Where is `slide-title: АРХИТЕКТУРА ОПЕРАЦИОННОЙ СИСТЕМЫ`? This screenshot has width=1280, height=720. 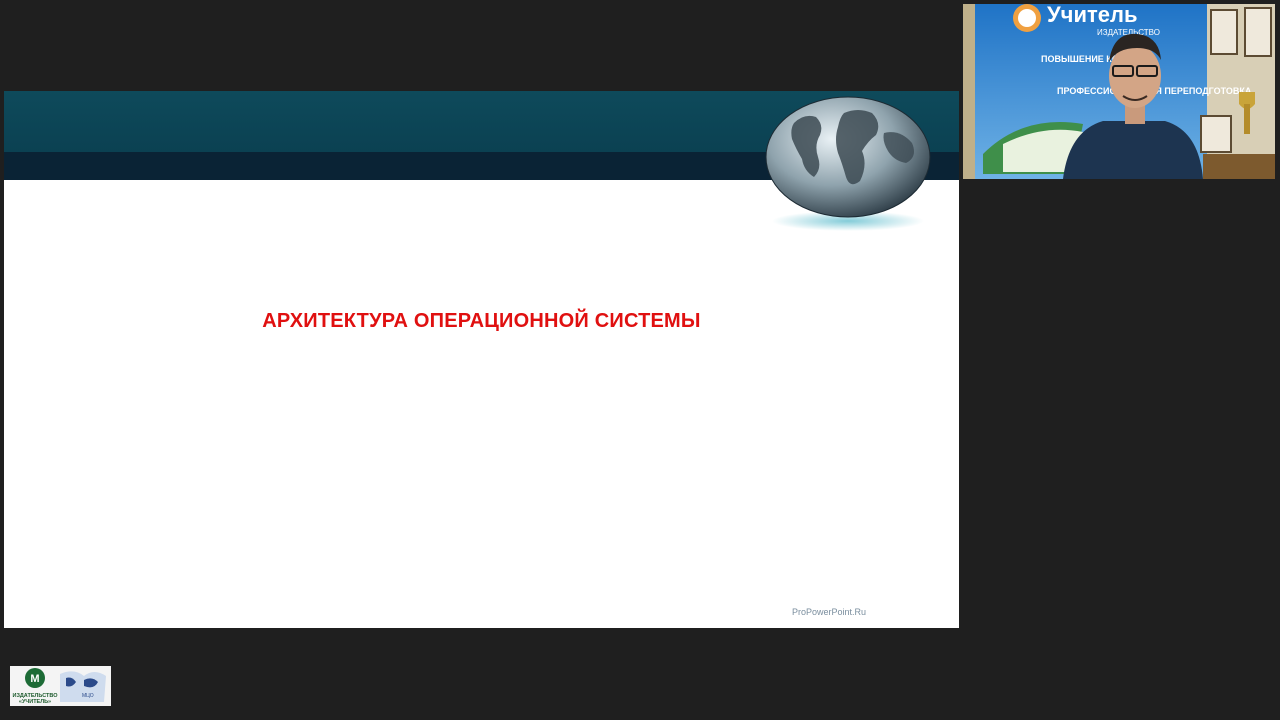 slide-title: АРХИТЕКТУРА ОПЕРАЦИОННОЙ СИСТЕМЫ is located at coordinates (481, 321).